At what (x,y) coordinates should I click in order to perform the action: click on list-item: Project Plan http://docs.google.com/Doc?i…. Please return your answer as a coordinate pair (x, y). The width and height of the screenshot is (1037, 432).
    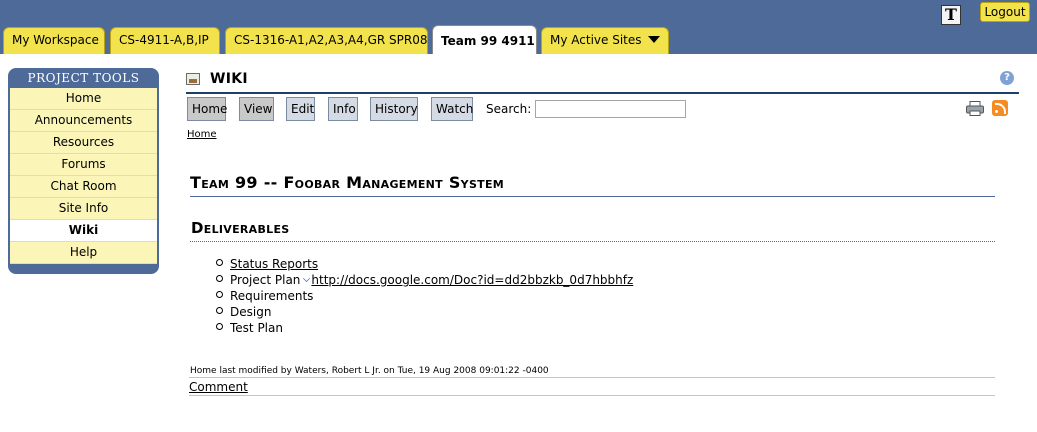
    Looking at the image, I should click on (424, 280).